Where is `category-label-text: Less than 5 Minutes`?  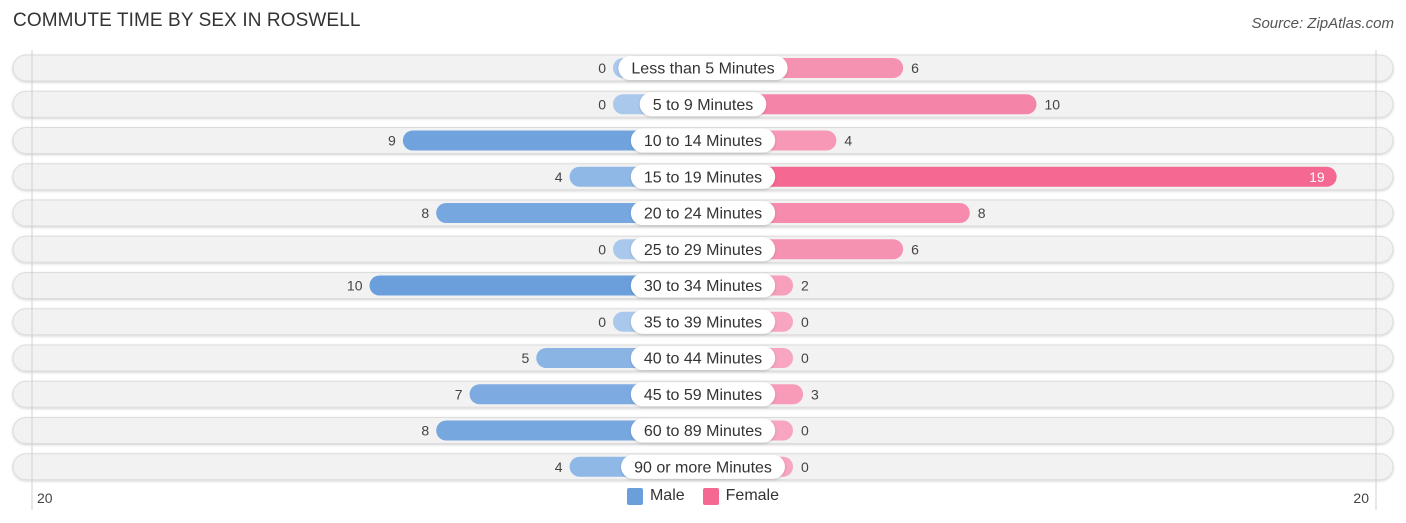 category-label-text: Less than 5 Minutes is located at coordinates (702, 69).